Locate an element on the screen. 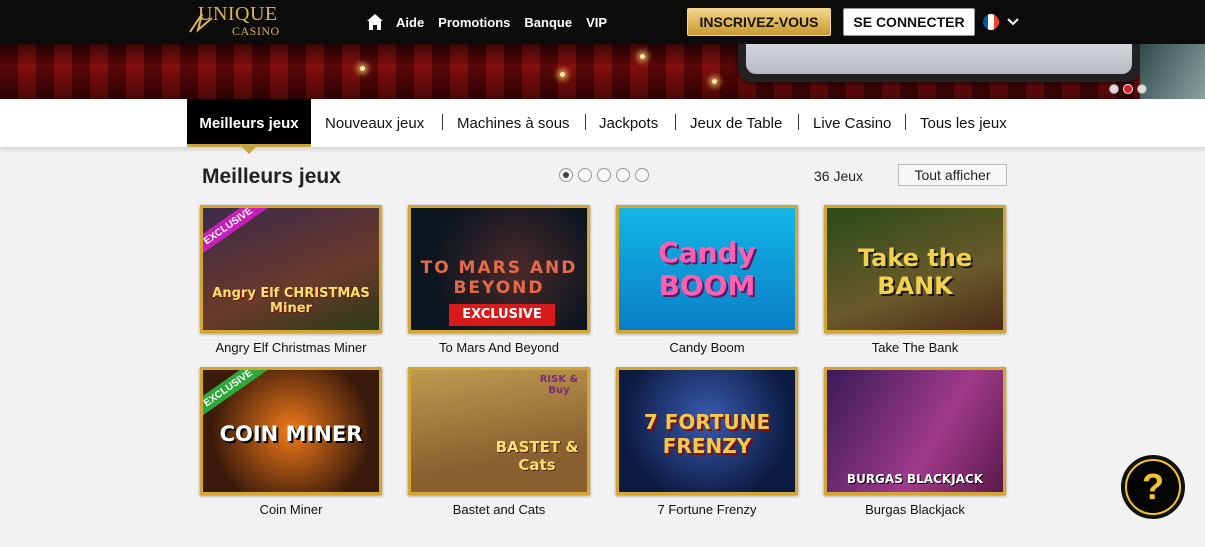  login-button: SE CONNECTER is located at coordinates (909, 22).